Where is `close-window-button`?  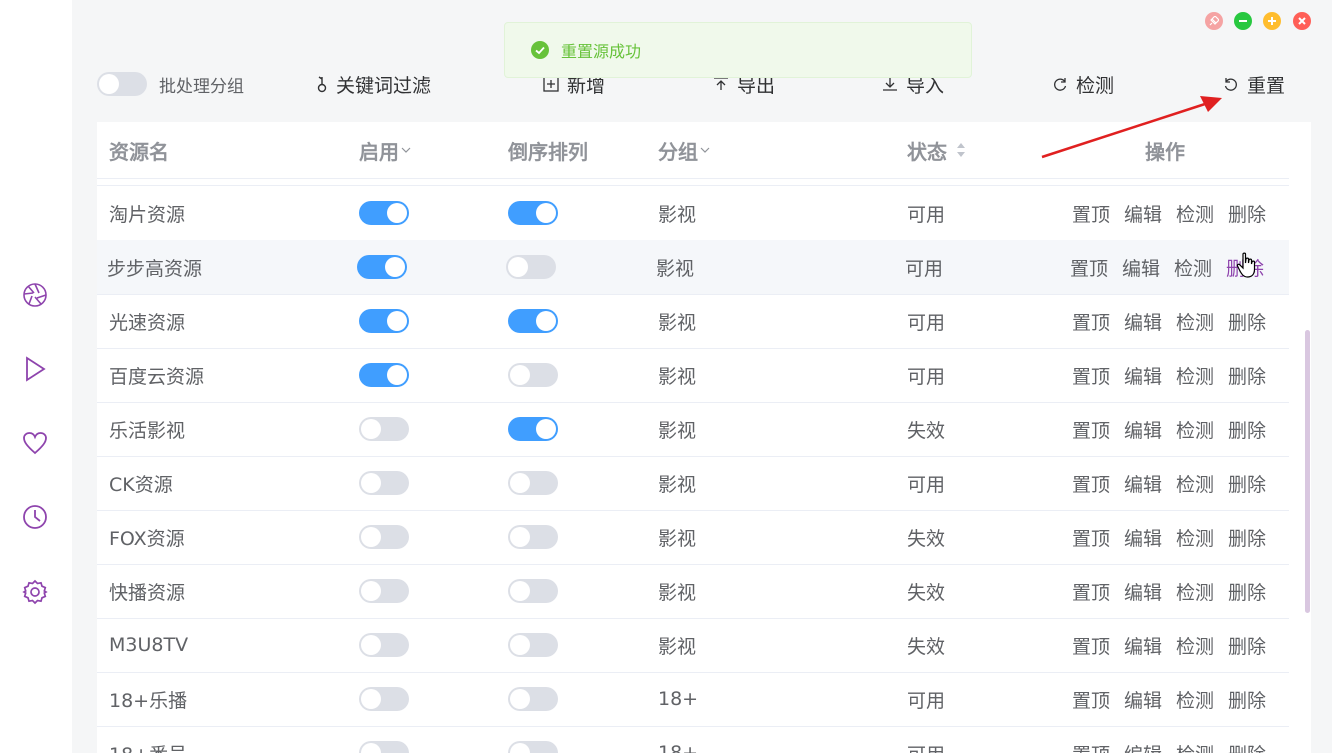
close-window-button is located at coordinates (1302, 21).